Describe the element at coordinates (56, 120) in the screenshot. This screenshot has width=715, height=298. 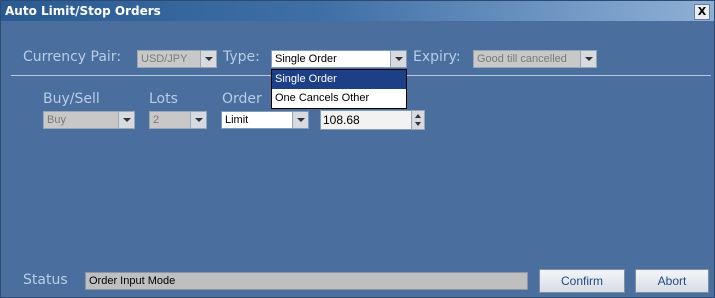
I see `buy-sell-value: Buy` at that location.